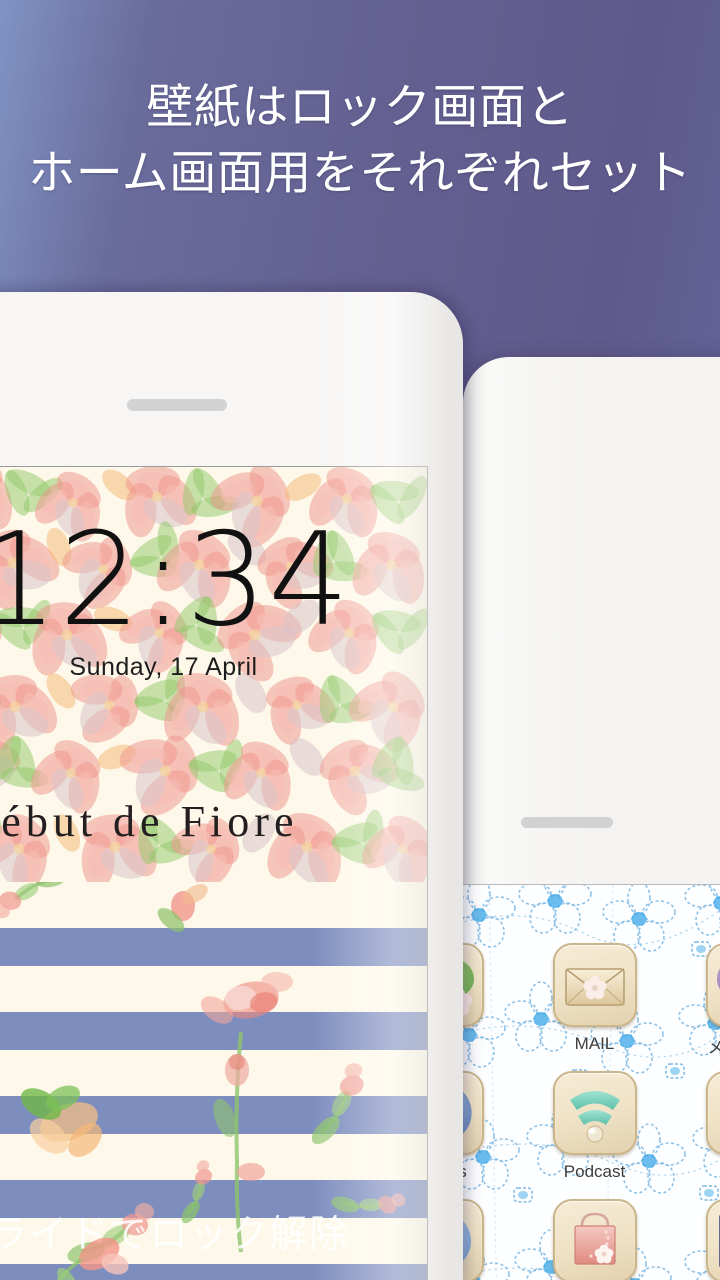 This screenshot has height=1280, width=720. Describe the element at coordinates (473, 985) in the screenshot. I see `line-icon: Line` at that location.